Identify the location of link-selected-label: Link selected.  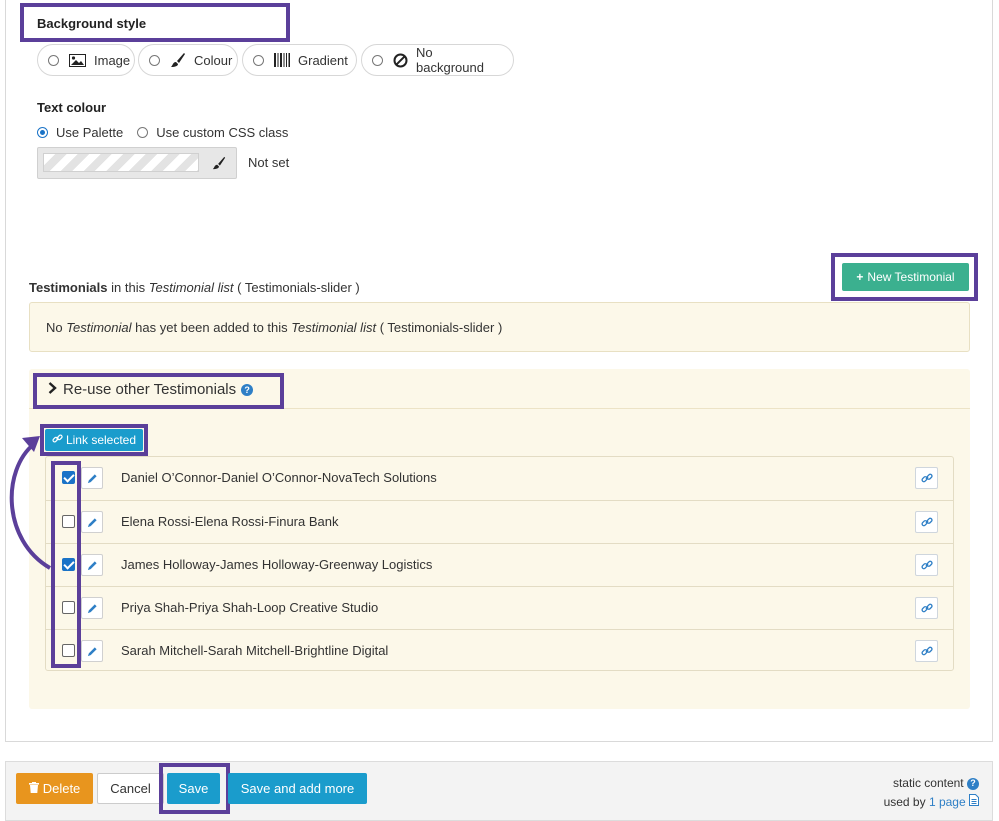
(101, 440).